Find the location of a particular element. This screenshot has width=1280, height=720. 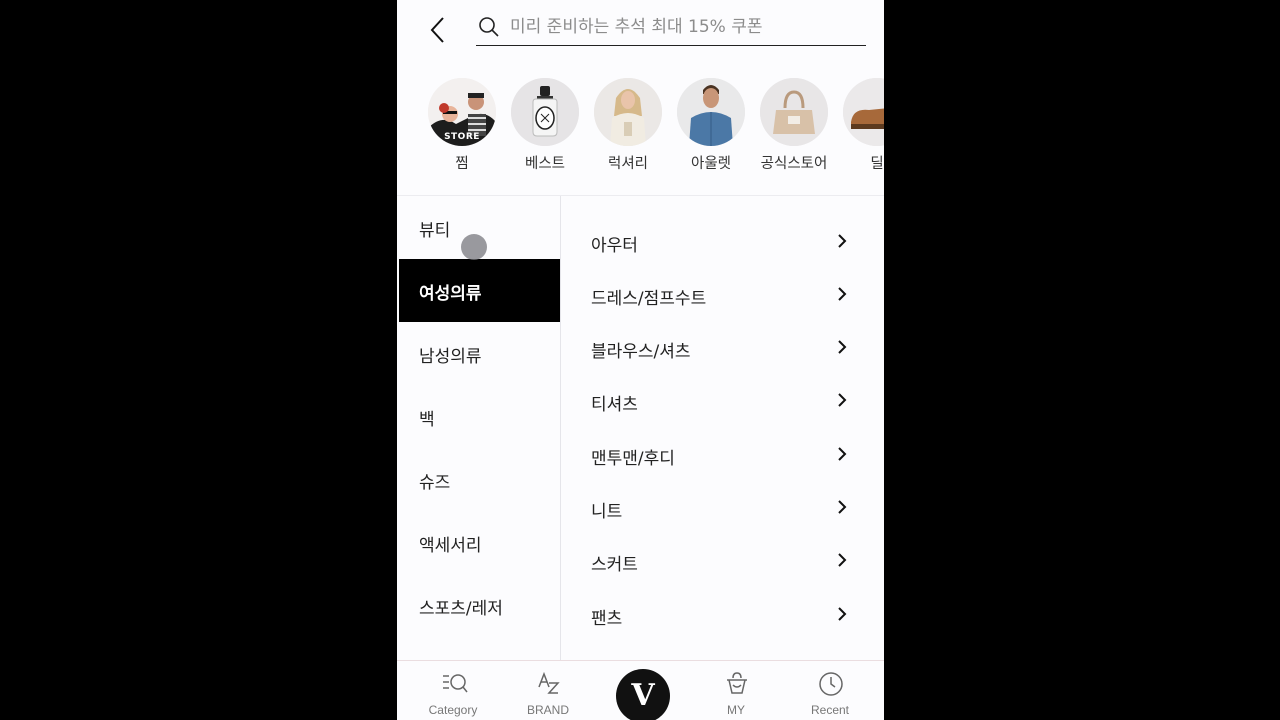

nav-brand: BRAND is located at coordinates (548, 690).